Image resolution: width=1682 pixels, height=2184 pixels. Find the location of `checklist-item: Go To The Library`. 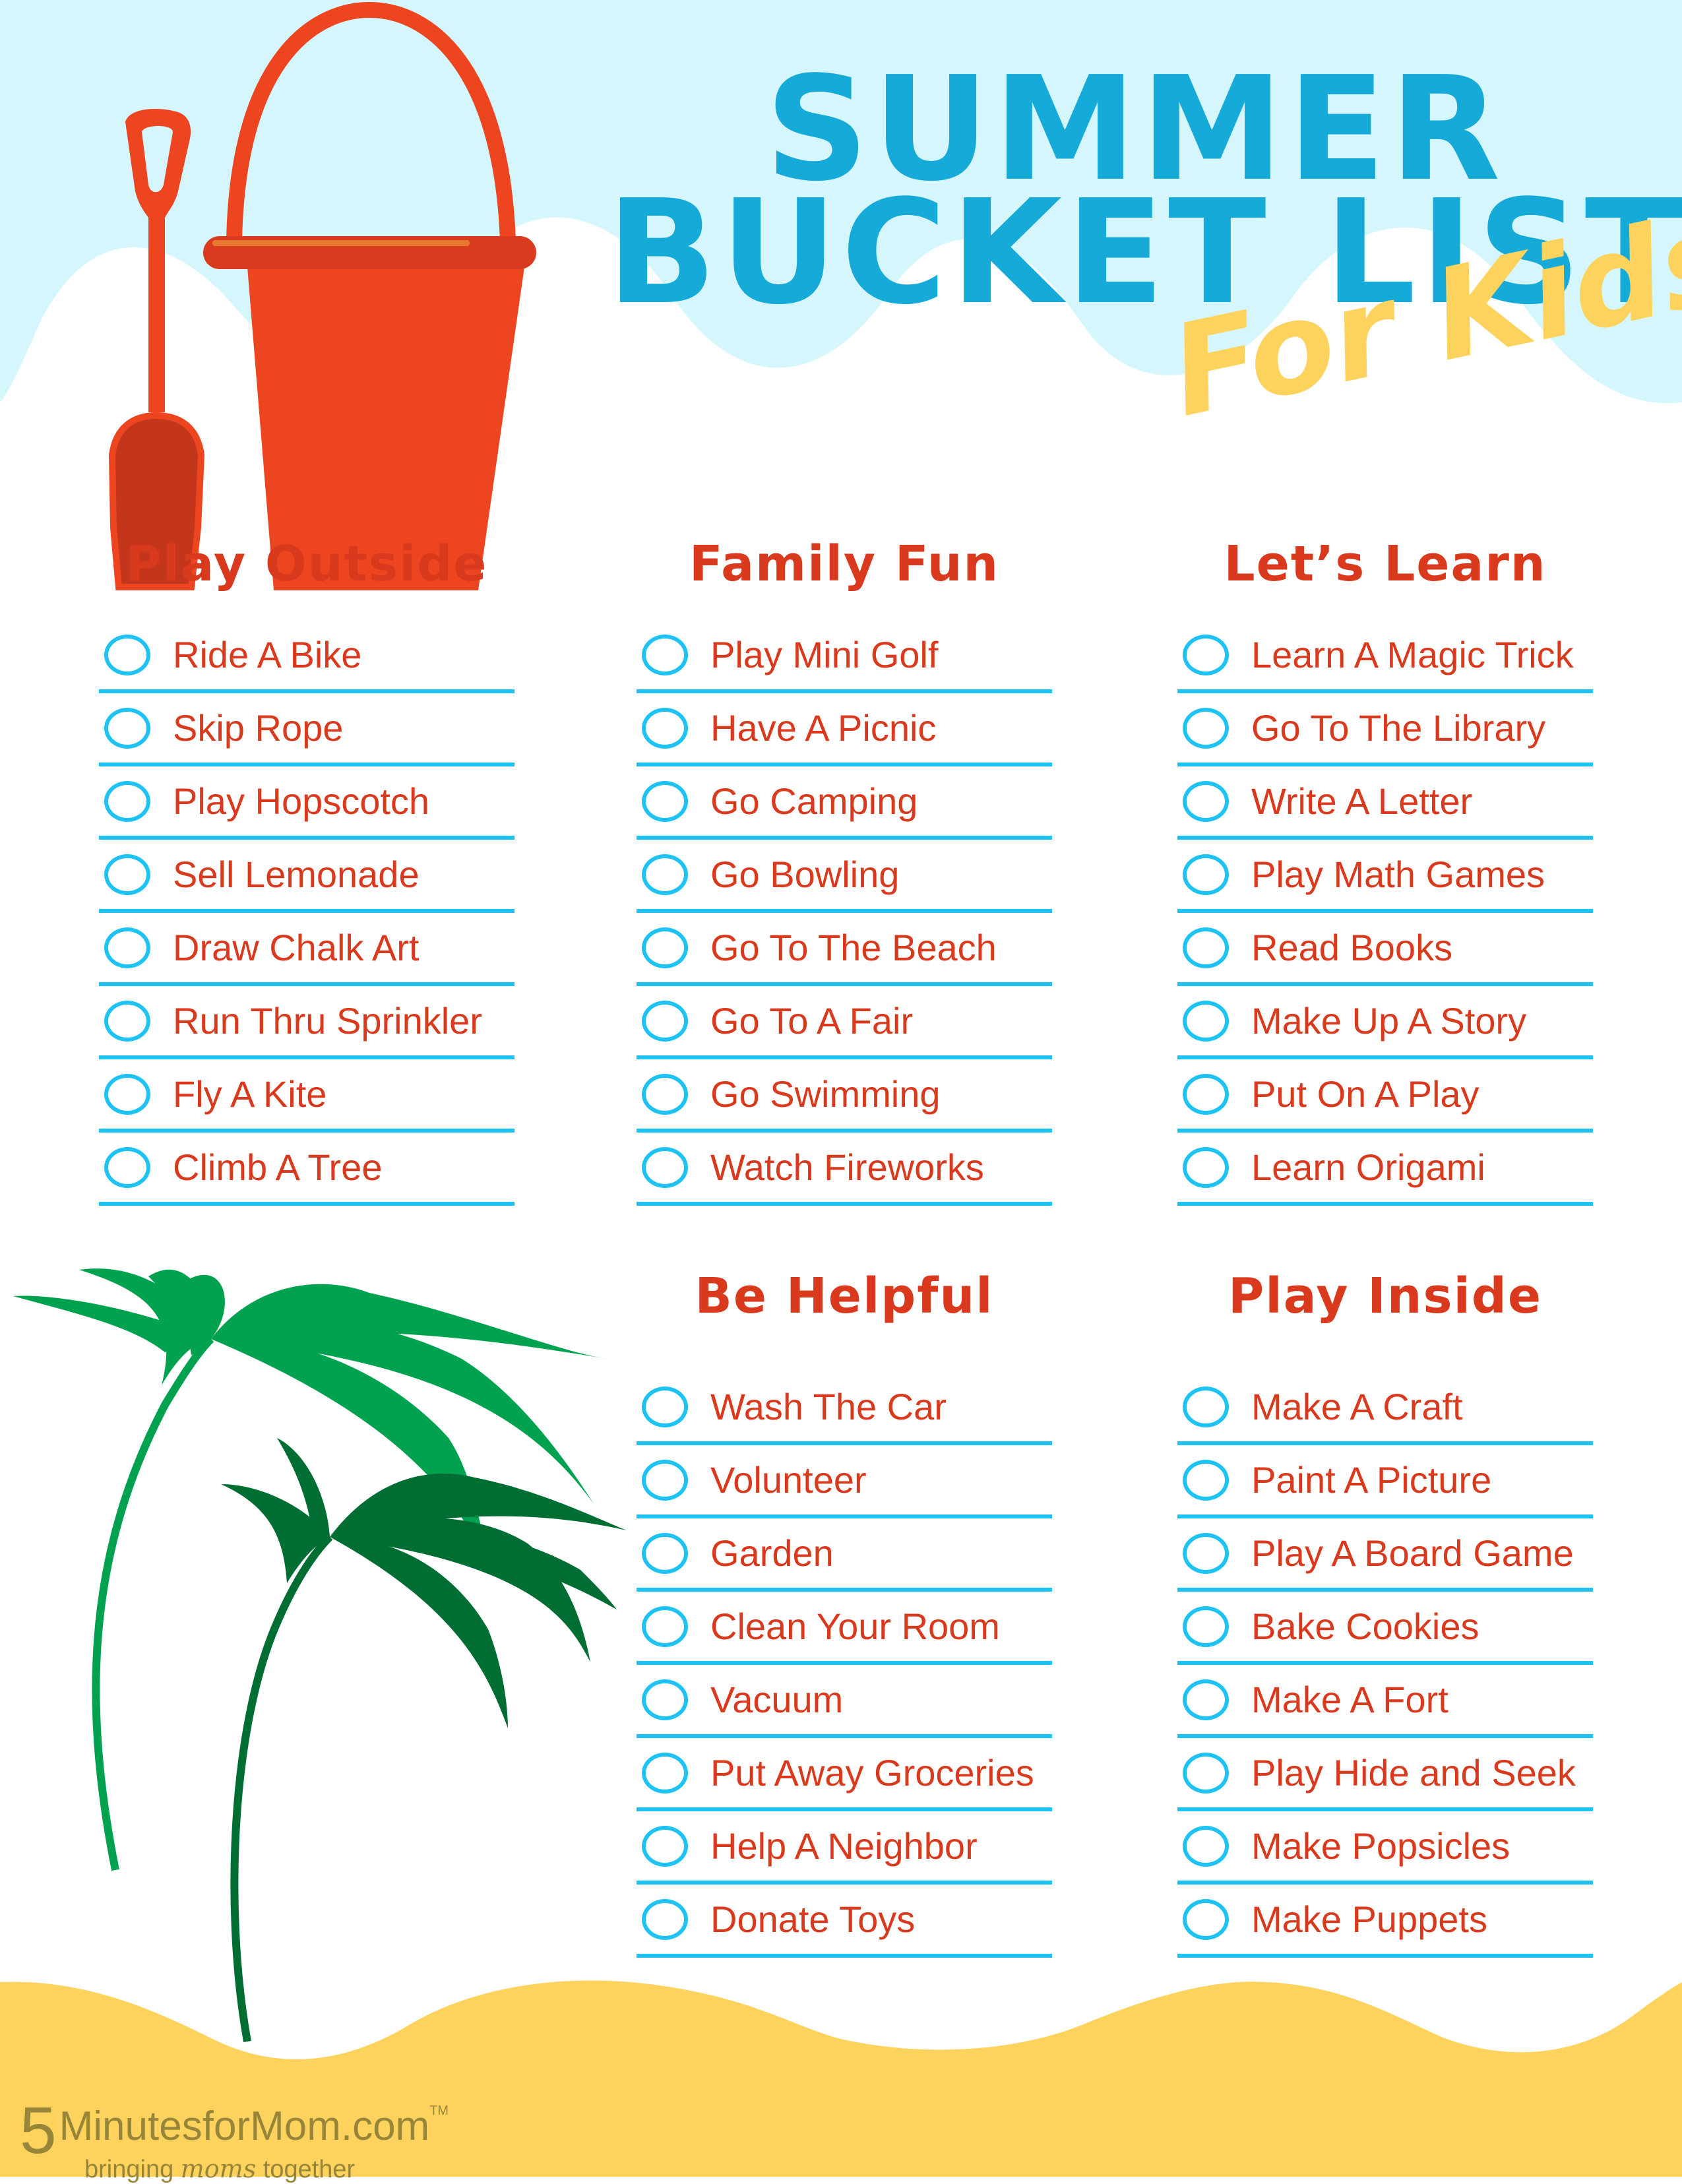

checklist-item: Go To The Library is located at coordinates (1385, 729).